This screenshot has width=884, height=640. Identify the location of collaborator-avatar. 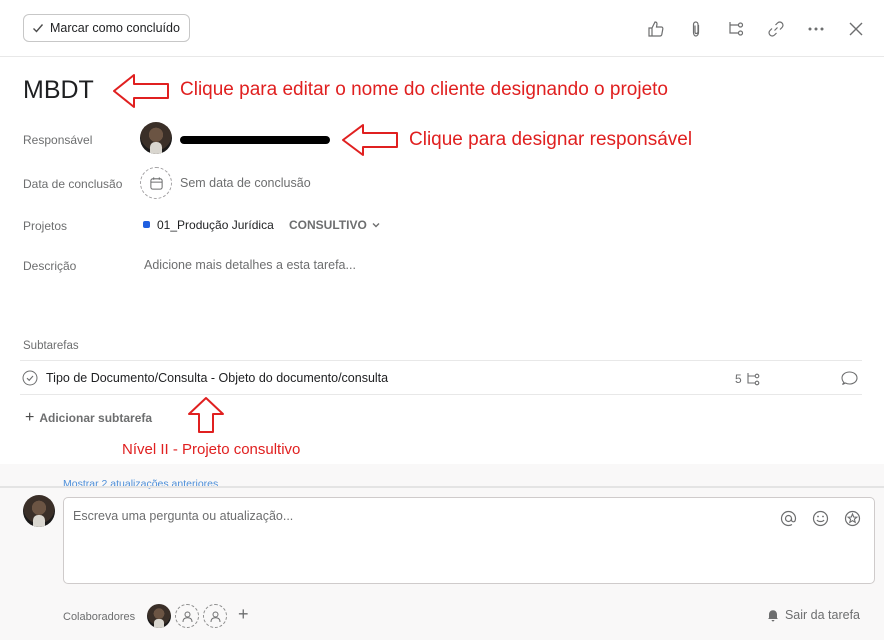
(159, 616).